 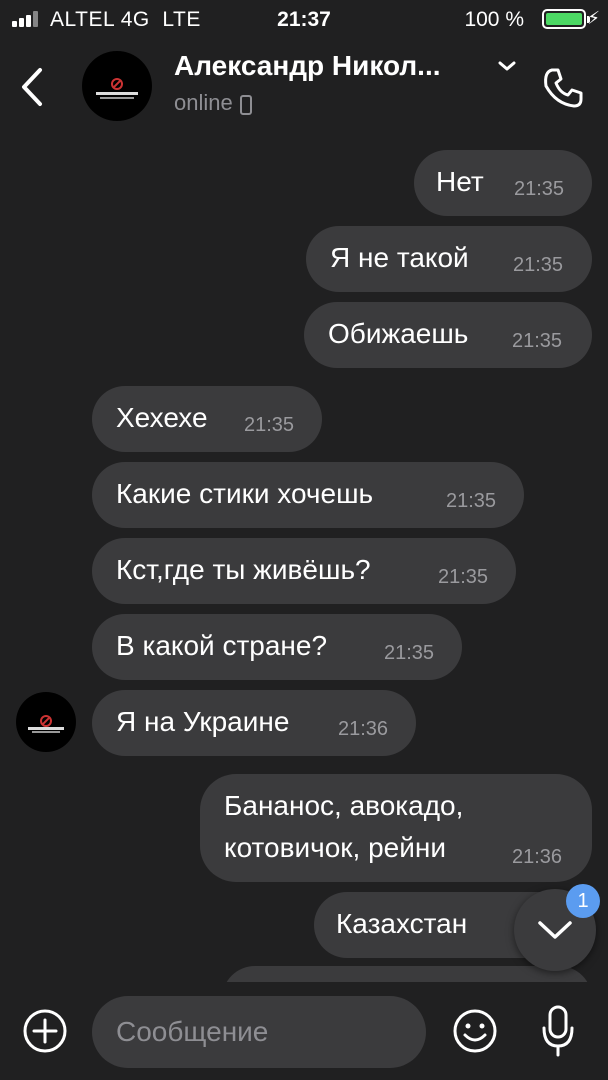 What do you see at coordinates (562, 88) in the screenshot?
I see `phone-call-icon` at bounding box center [562, 88].